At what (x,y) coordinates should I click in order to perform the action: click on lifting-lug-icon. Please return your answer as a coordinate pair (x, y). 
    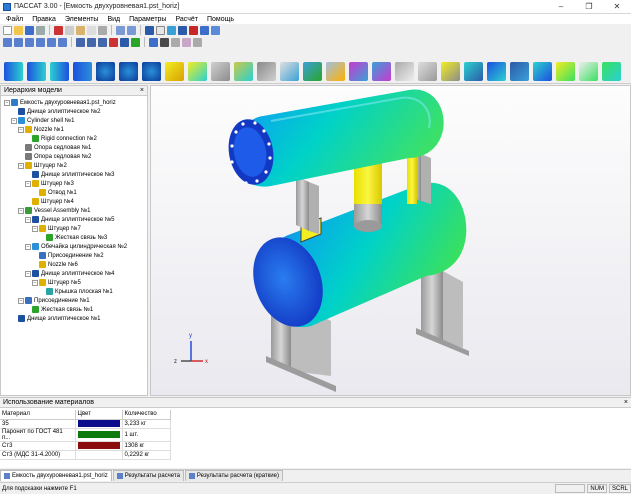
    Looking at the image, I should click on (335, 71).